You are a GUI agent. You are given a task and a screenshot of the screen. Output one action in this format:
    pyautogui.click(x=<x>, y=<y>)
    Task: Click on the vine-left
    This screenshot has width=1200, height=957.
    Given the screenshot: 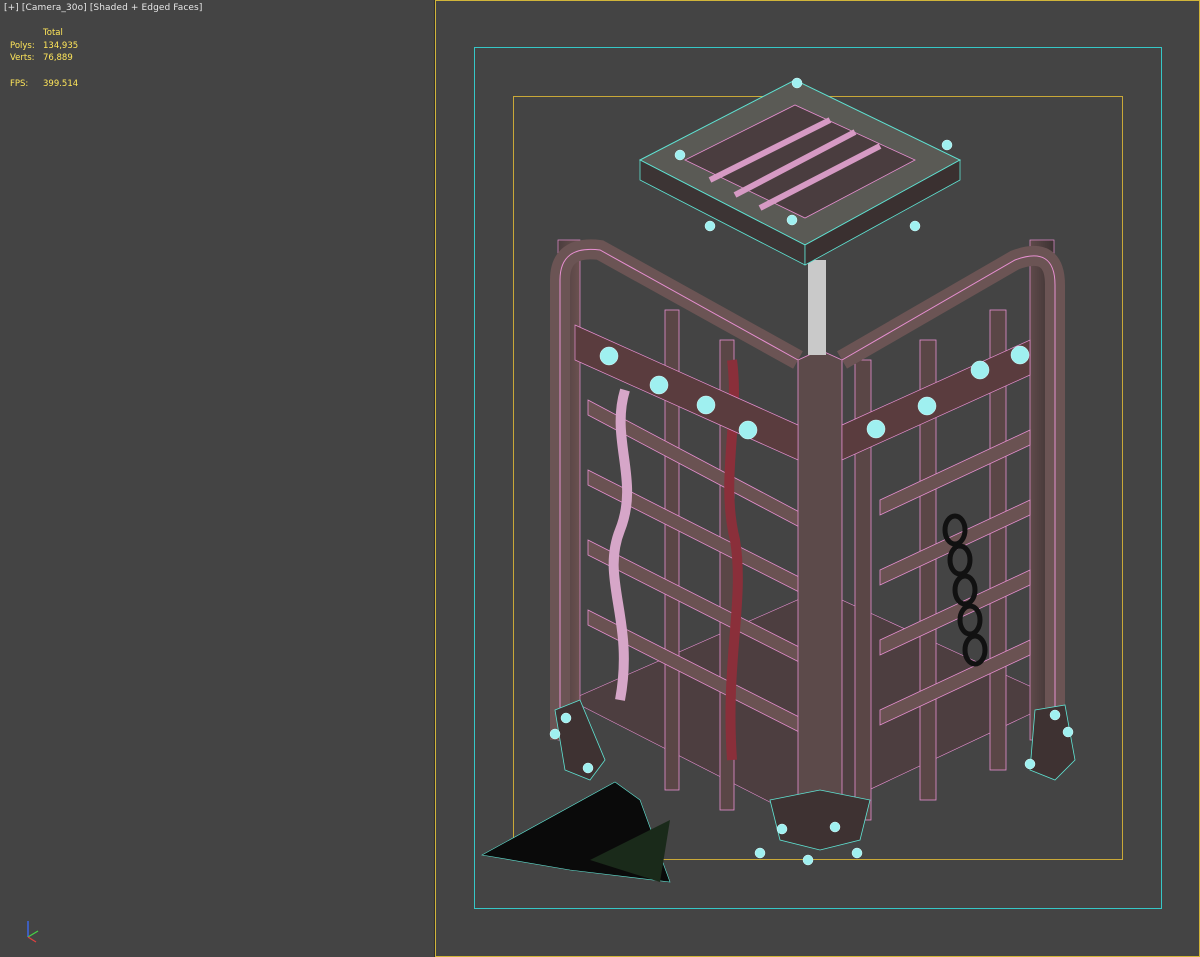 What is the action you would take?
    pyautogui.click(x=620, y=544)
    